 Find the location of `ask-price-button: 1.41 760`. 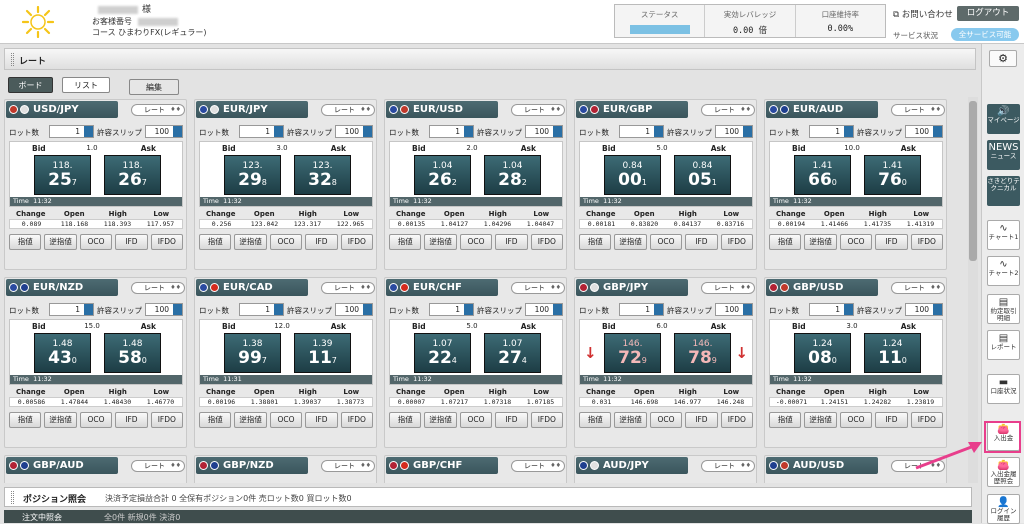

ask-price-button: 1.41 760 is located at coordinates (892, 175).